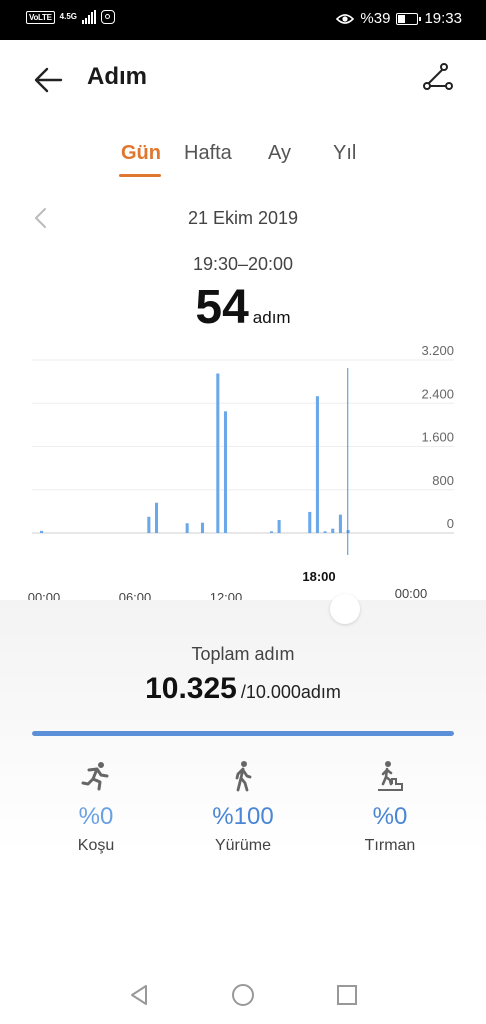 This screenshot has width=486, height=1024. I want to click on selected-time-range: 19:30–20:00, so click(243, 264).